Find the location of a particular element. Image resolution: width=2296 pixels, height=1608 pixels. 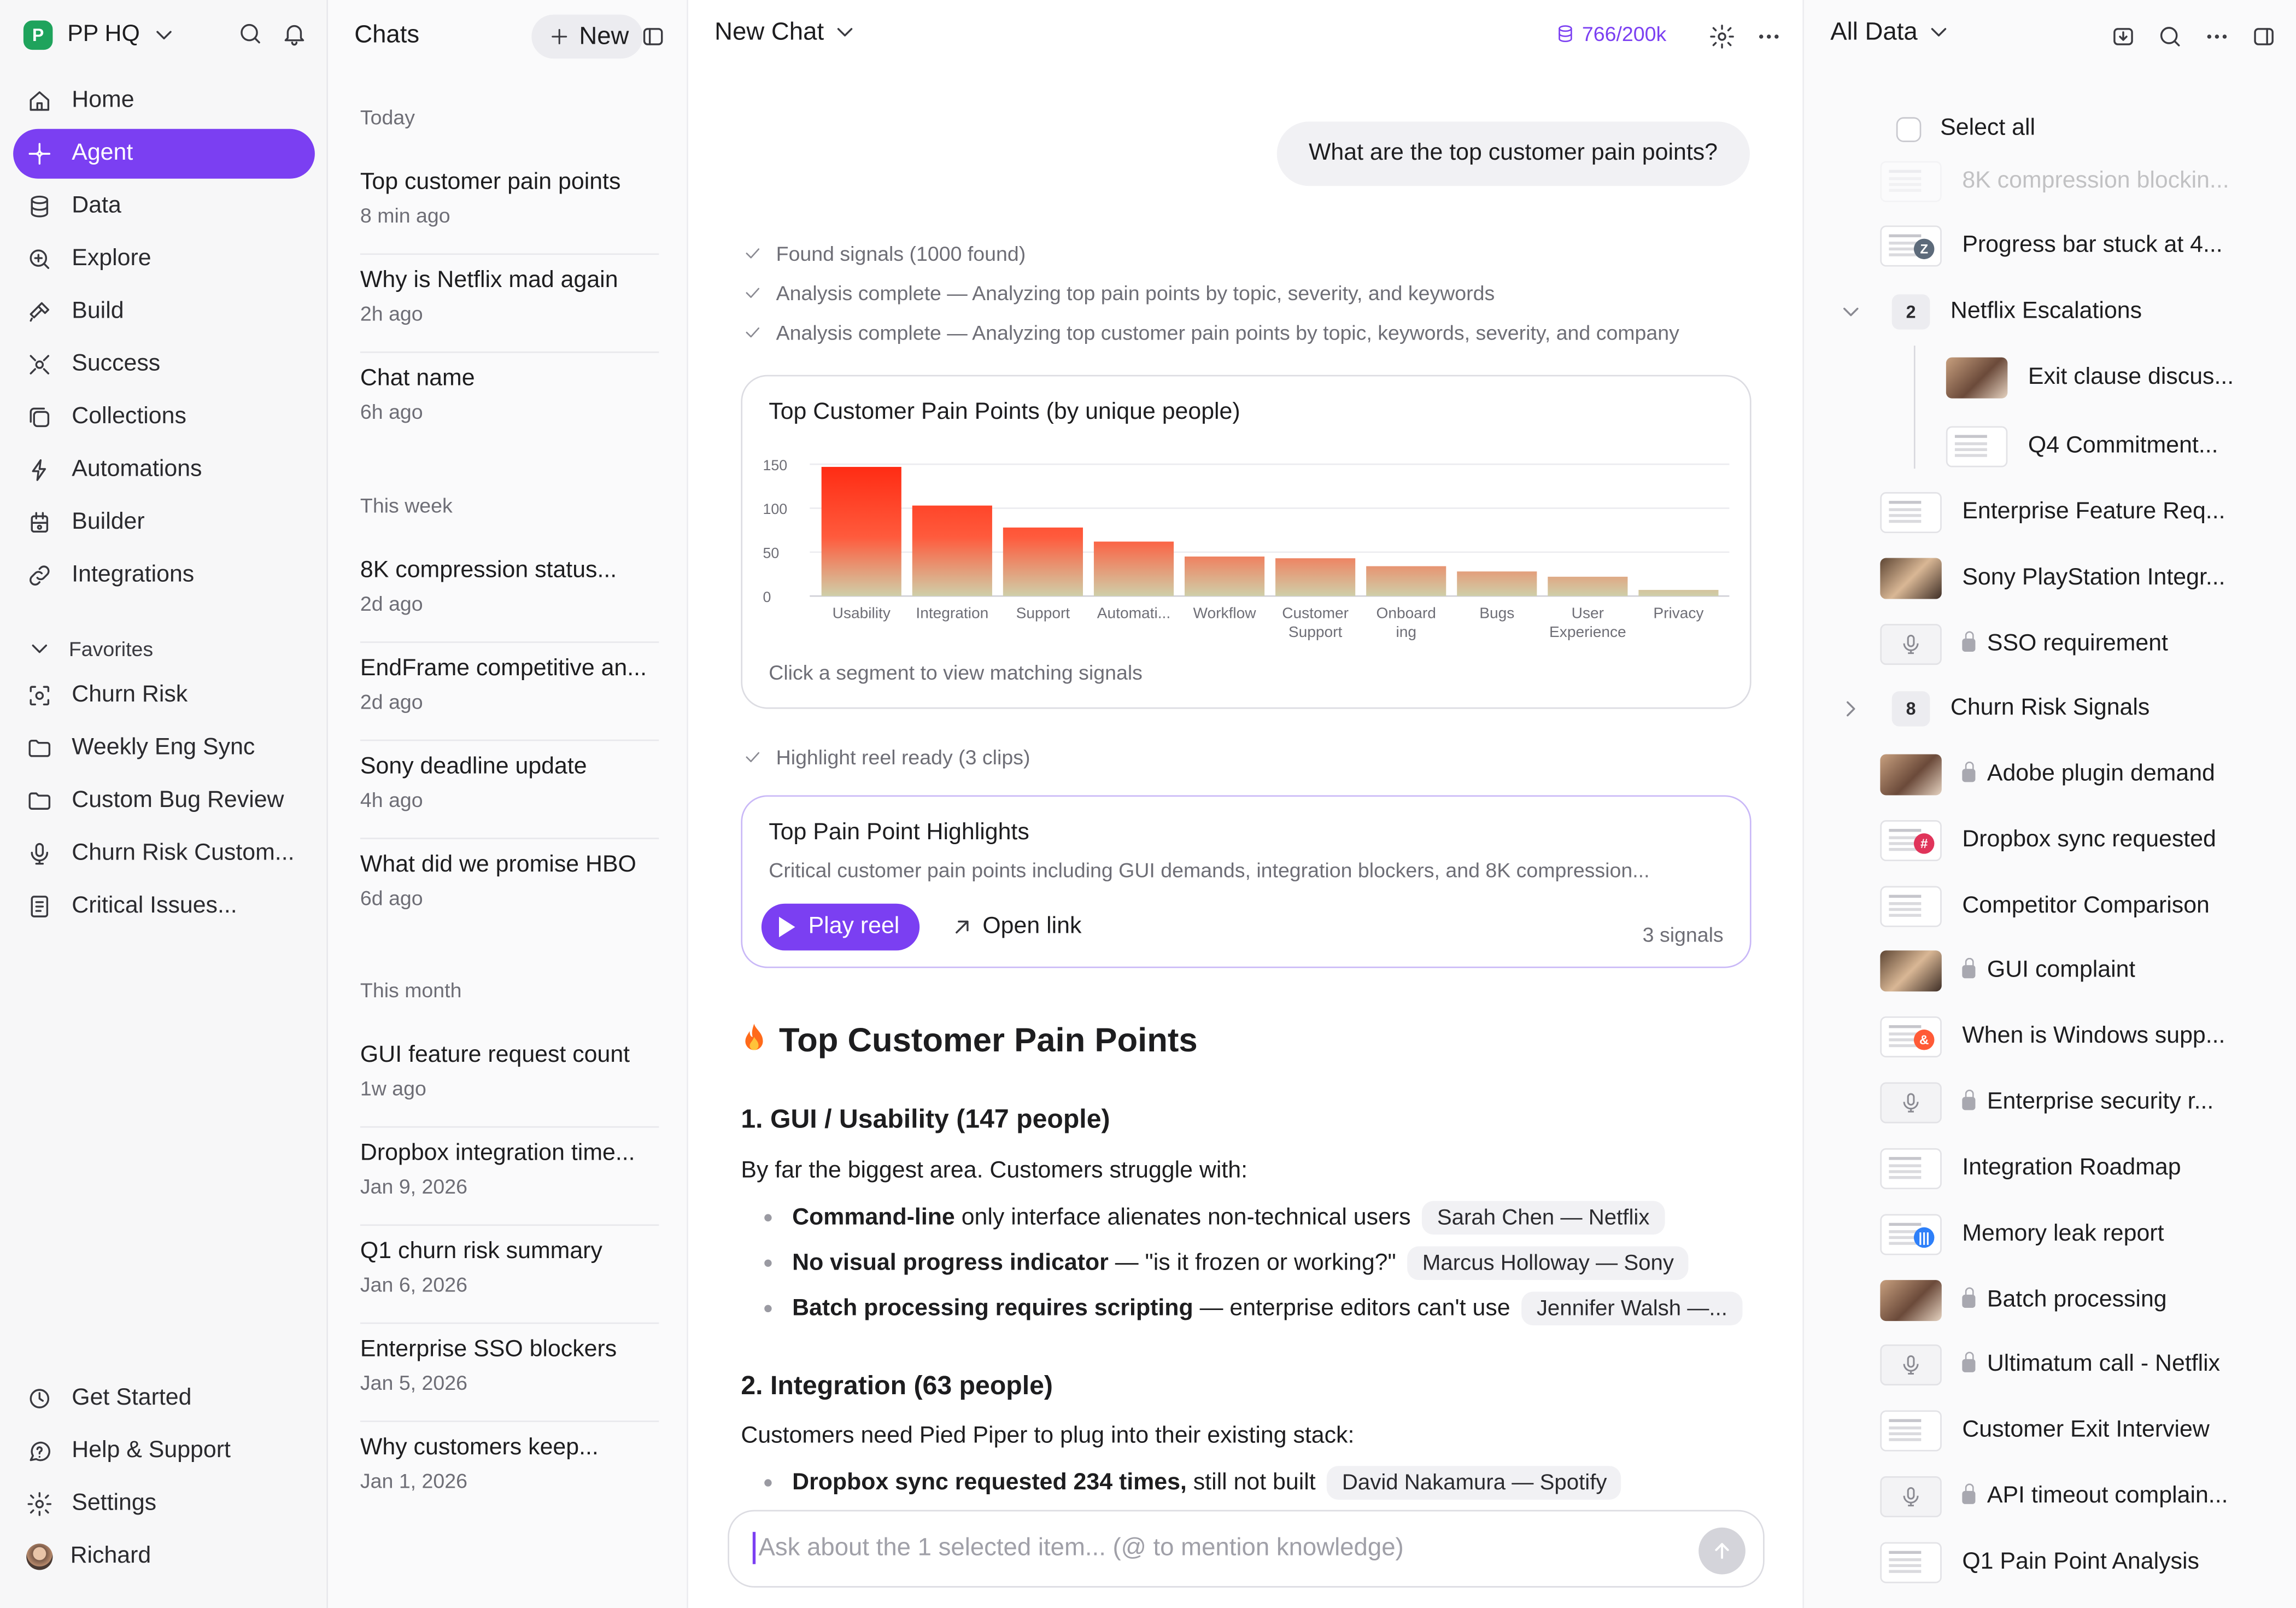

data-item: ||| Memory leak report is located at coordinates (2085, 1235).